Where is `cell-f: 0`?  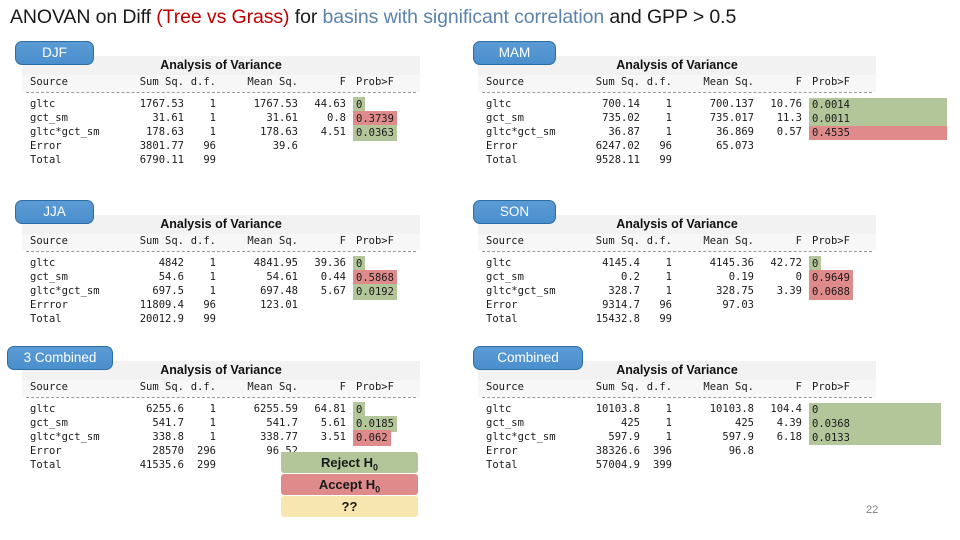
cell-f: 0 is located at coordinates (798, 277).